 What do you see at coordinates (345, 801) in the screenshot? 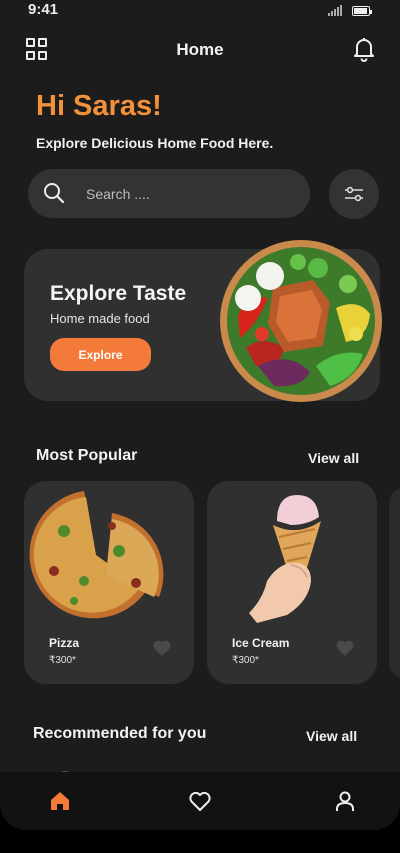
I see `profile-icon` at bounding box center [345, 801].